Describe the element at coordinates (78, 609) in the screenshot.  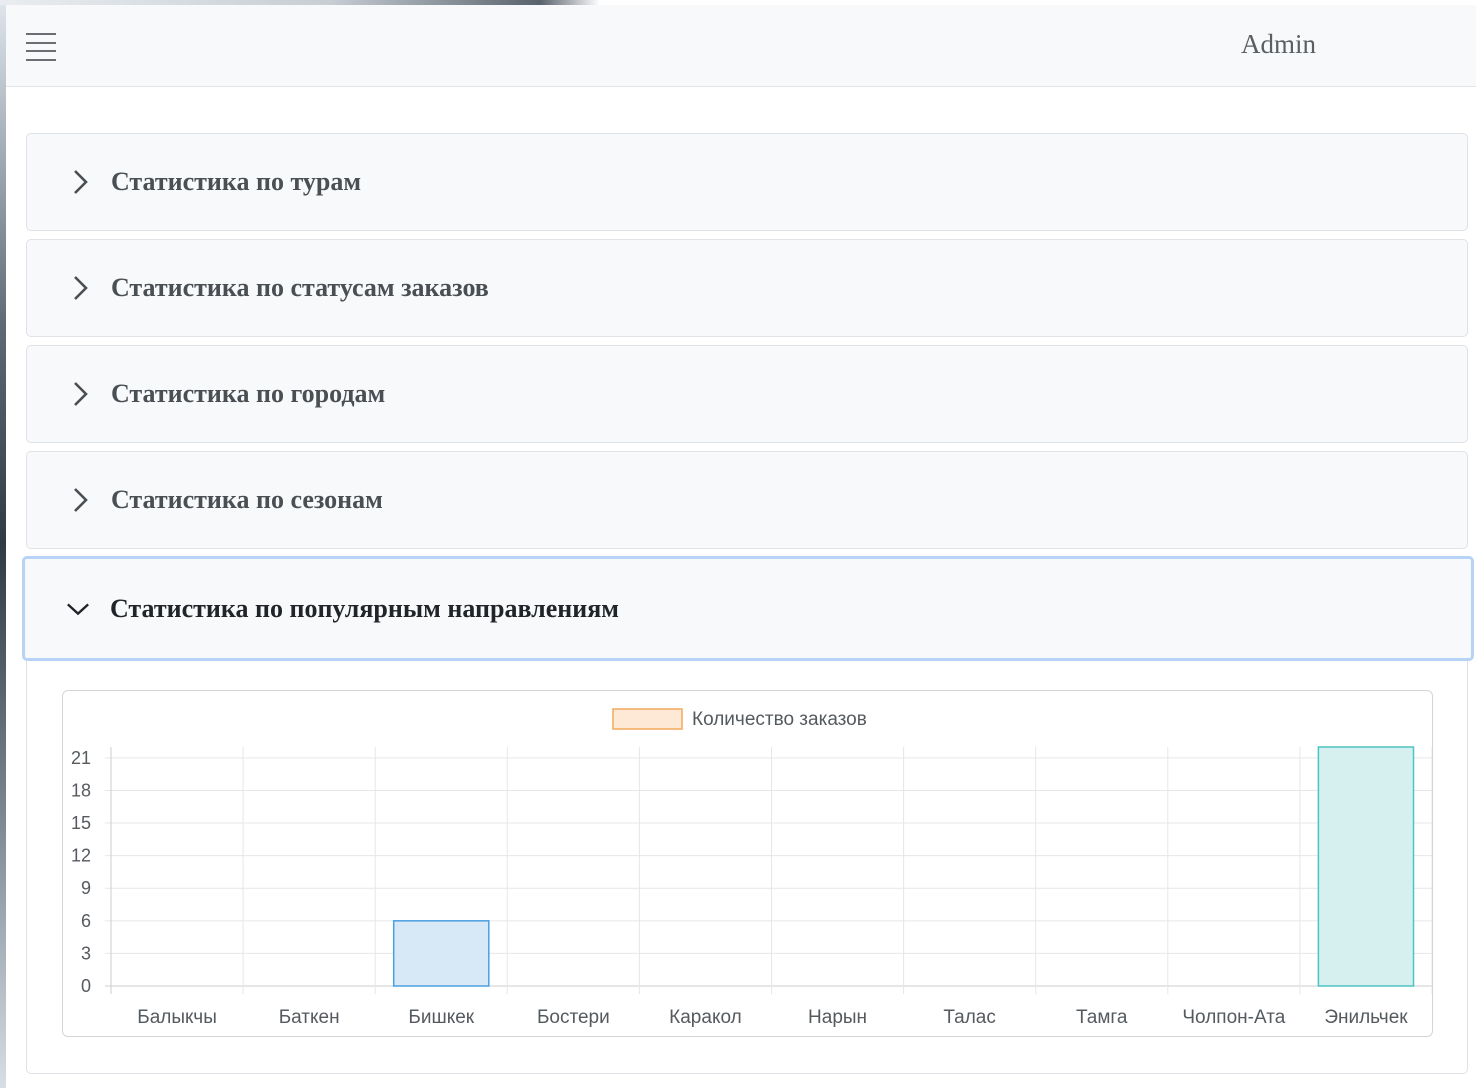
I see `chevron-down-icon` at that location.